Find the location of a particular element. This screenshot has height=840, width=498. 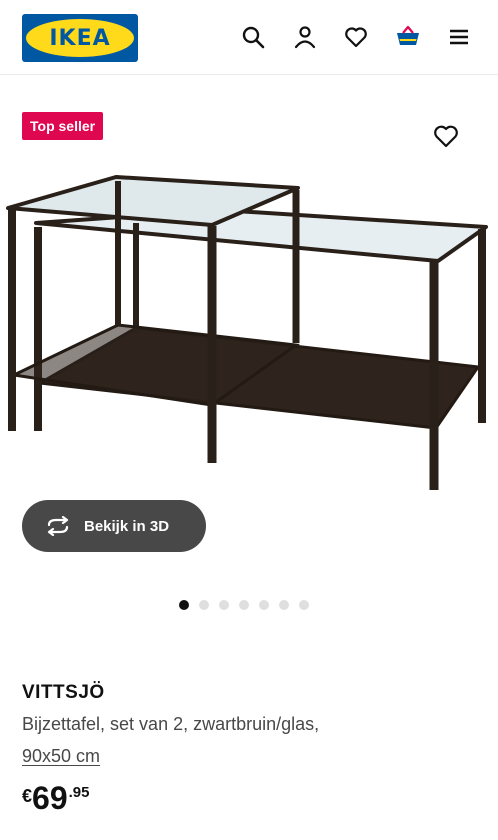

product-wishlist-heart-icon is located at coordinates (446, 136).